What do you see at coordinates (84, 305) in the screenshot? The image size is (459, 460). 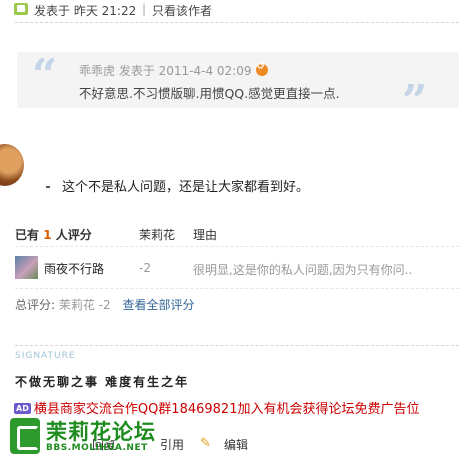 I see `rating-total-value: 茉莉花 -2` at bounding box center [84, 305].